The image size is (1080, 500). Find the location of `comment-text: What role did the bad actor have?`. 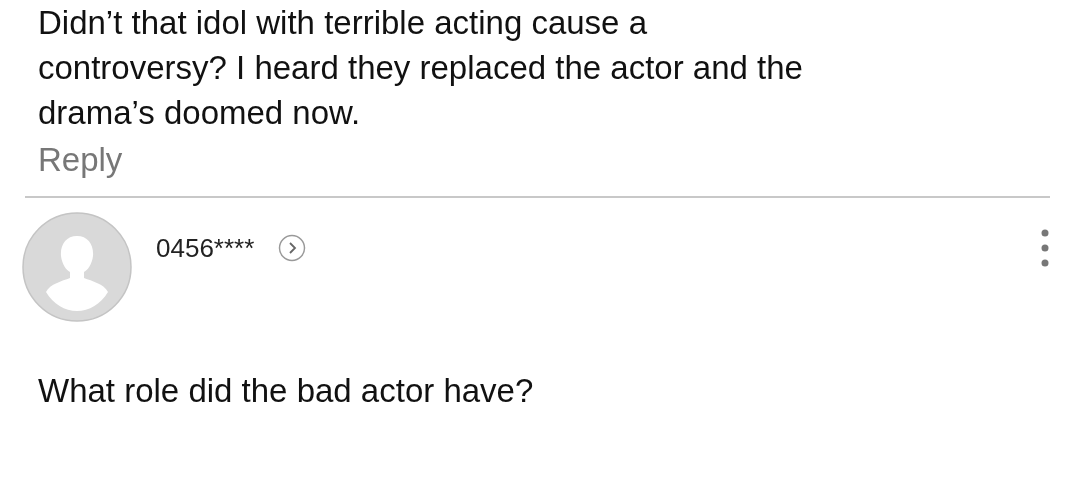

comment-text: What role did the bad actor have? is located at coordinates (286, 391).